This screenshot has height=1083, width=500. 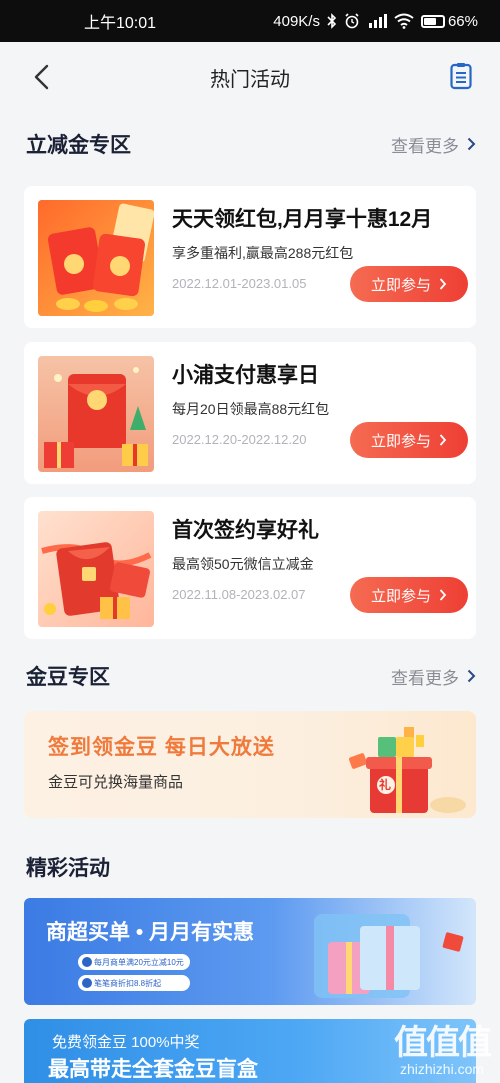 What do you see at coordinates (352, 21) in the screenshot?
I see `alarm-icon` at bounding box center [352, 21].